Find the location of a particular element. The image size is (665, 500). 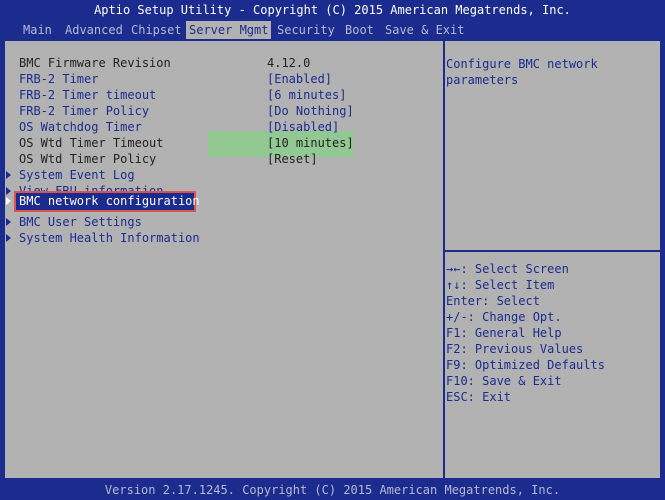

tab-boot: Boot is located at coordinates (359, 30).